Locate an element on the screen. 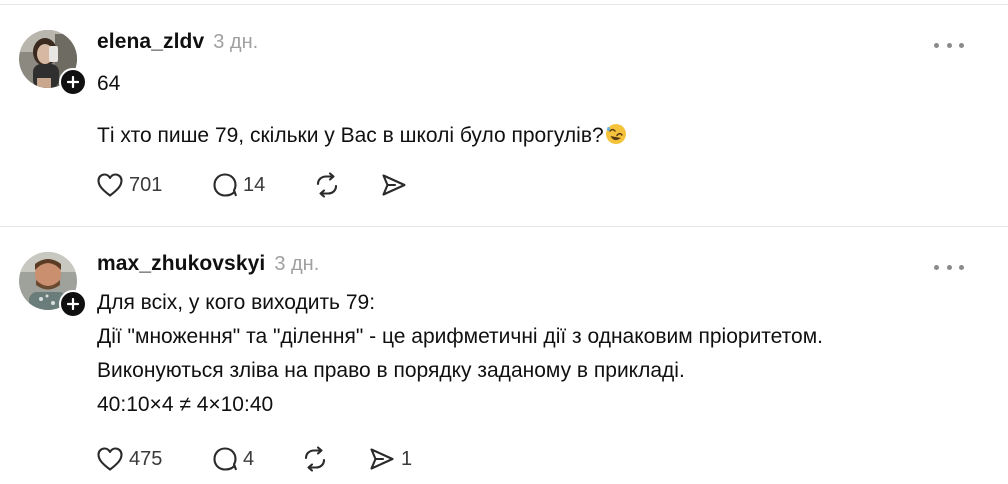 This screenshot has height=484, width=1008. post-actions: 475 4 1 is located at coordinates (254, 459).